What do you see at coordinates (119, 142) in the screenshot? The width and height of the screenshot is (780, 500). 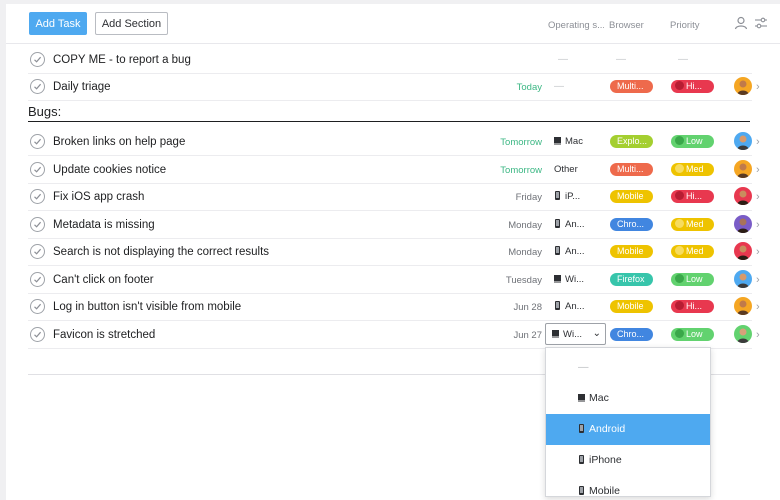 I see `task-name: Broken links on help page` at bounding box center [119, 142].